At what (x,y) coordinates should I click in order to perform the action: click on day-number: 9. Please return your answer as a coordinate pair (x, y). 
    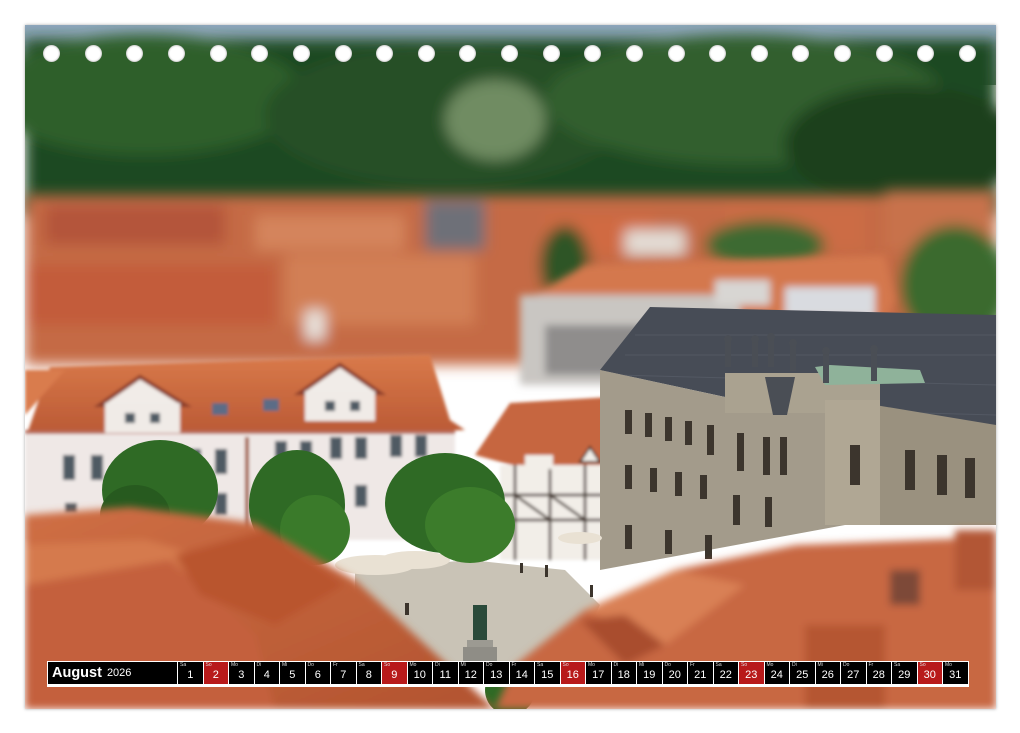
    Looking at the image, I should click on (394, 675).